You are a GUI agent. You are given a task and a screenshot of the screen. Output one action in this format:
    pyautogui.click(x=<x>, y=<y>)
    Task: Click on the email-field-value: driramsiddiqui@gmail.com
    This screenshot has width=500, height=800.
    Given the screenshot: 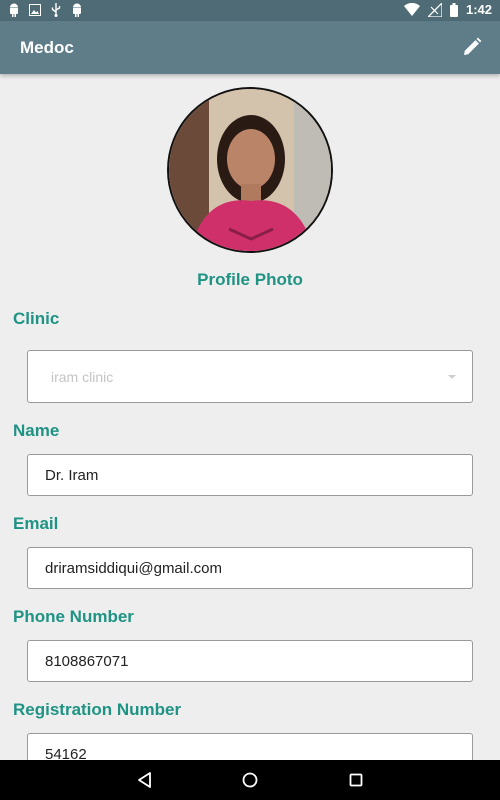 What is the action you would take?
    pyautogui.click(x=133, y=568)
    